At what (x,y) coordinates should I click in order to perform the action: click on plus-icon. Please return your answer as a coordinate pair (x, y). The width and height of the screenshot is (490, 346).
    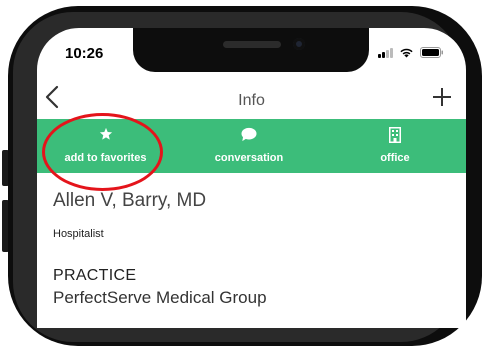
    Looking at the image, I should click on (442, 97).